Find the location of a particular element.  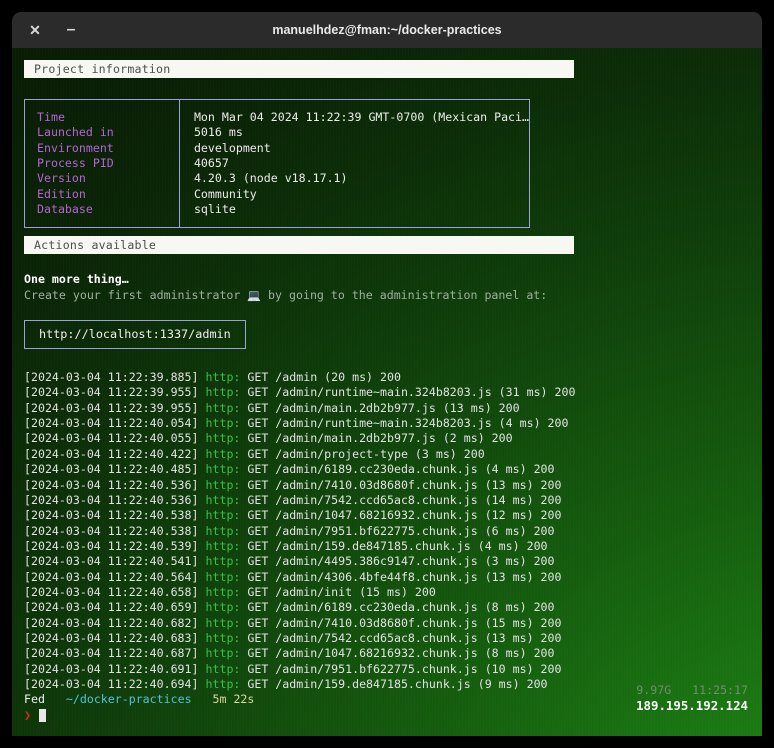

log-timestamp: [2024-03-04 11:22:40.539] is located at coordinates (111, 545).